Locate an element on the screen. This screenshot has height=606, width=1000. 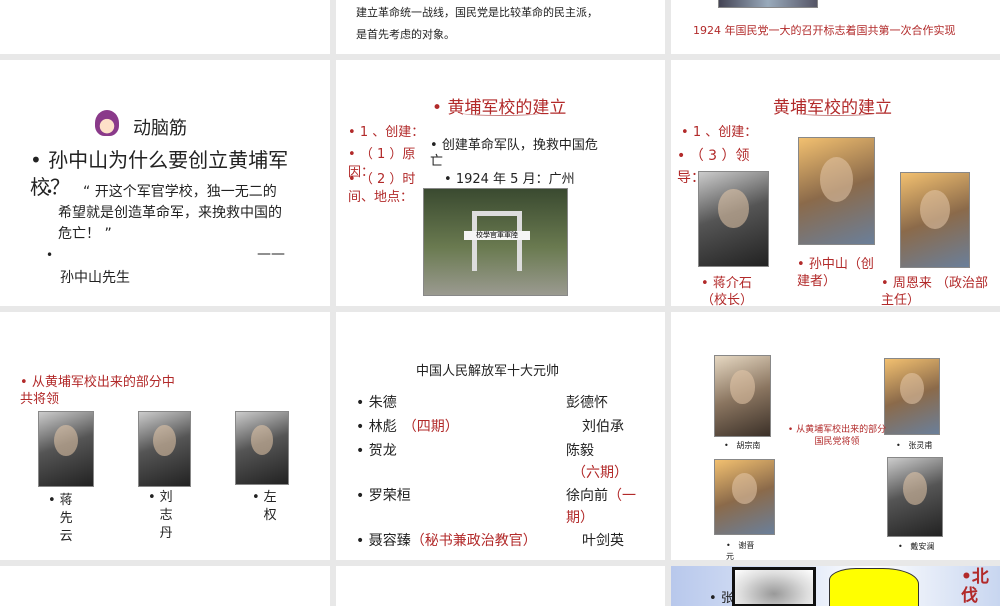
slide-thumbnail-2: 建立革命统一战线，国民党是比较革命的民主派， 是首先考虑的对象。 is located at coordinates (500, 27).